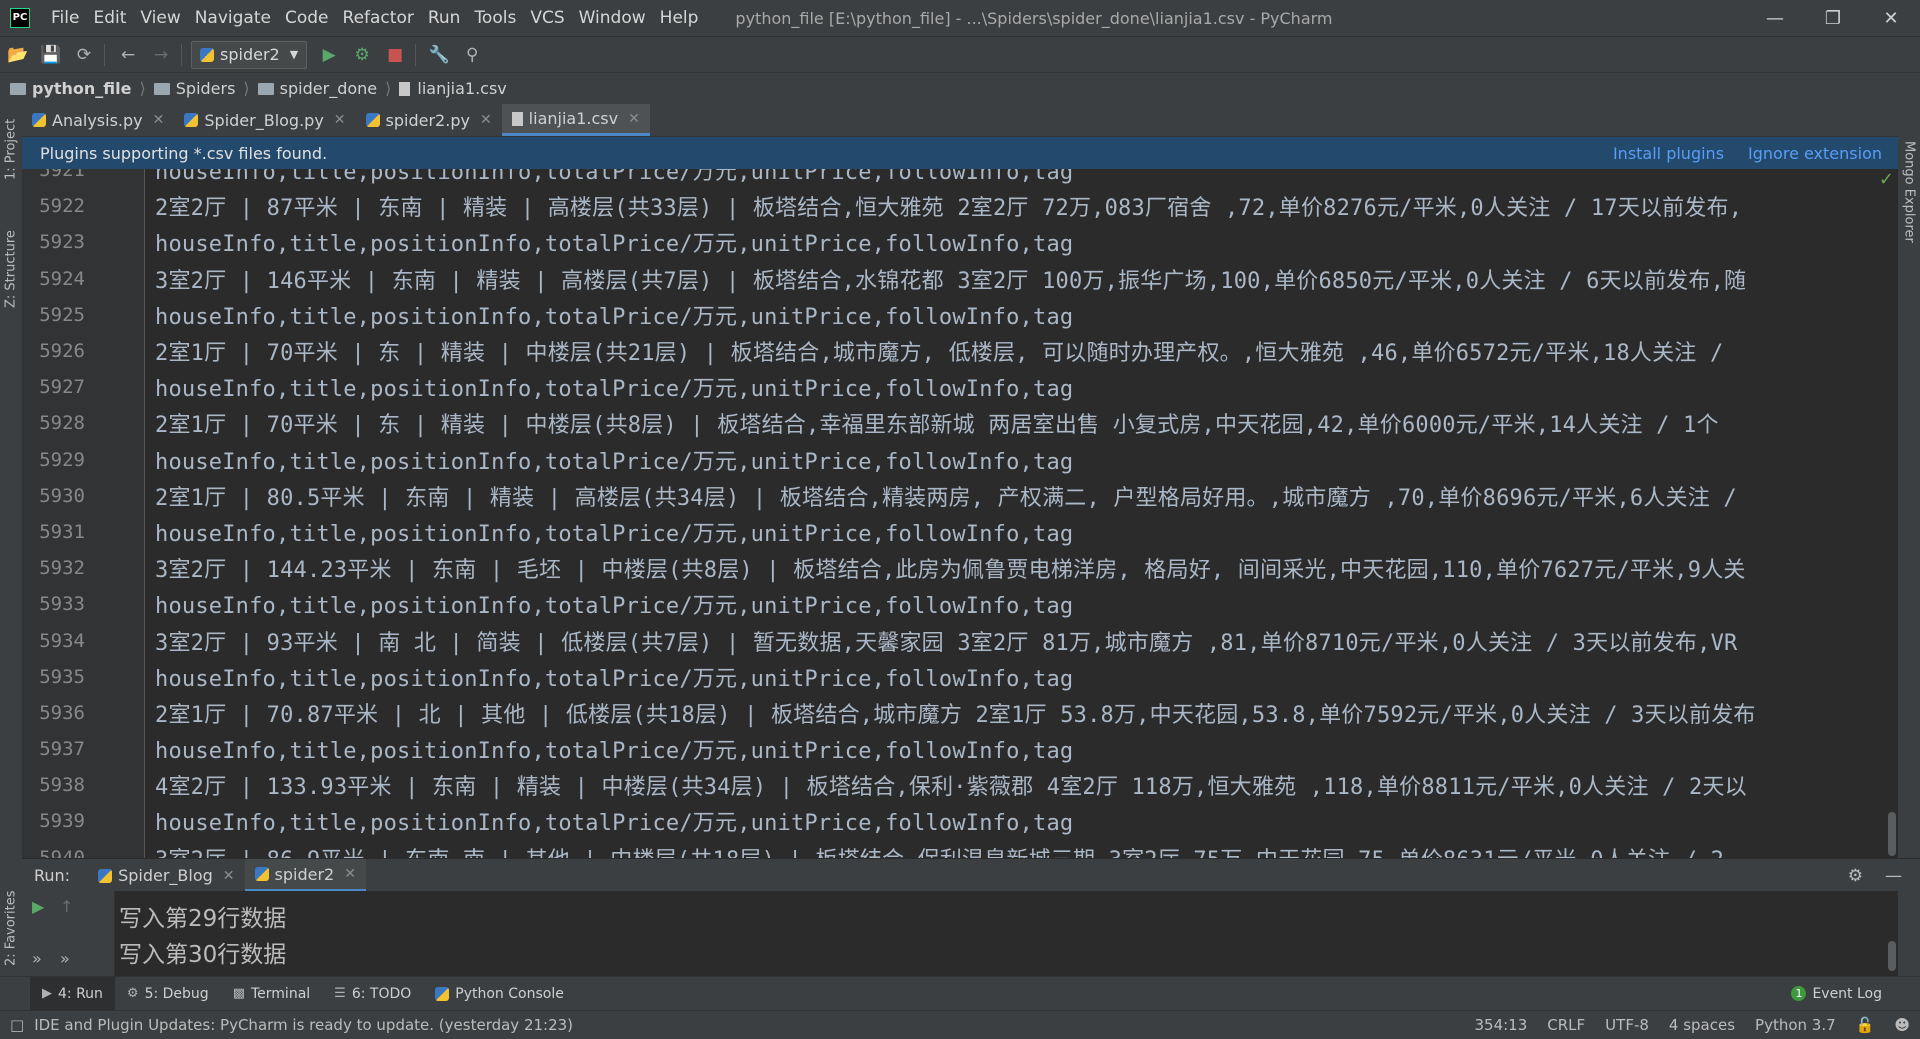 The image size is (1920, 1039). Describe the element at coordinates (1909, 192) in the screenshot. I see `mongo-explorer-tab: Mongo Explorer` at that location.